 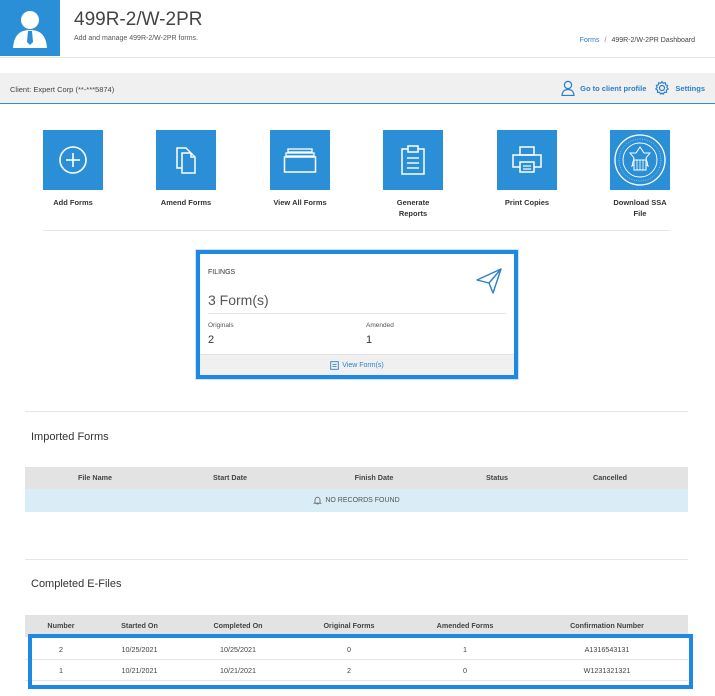 I want to click on cell-original-forms: 2, so click(x=349, y=670).